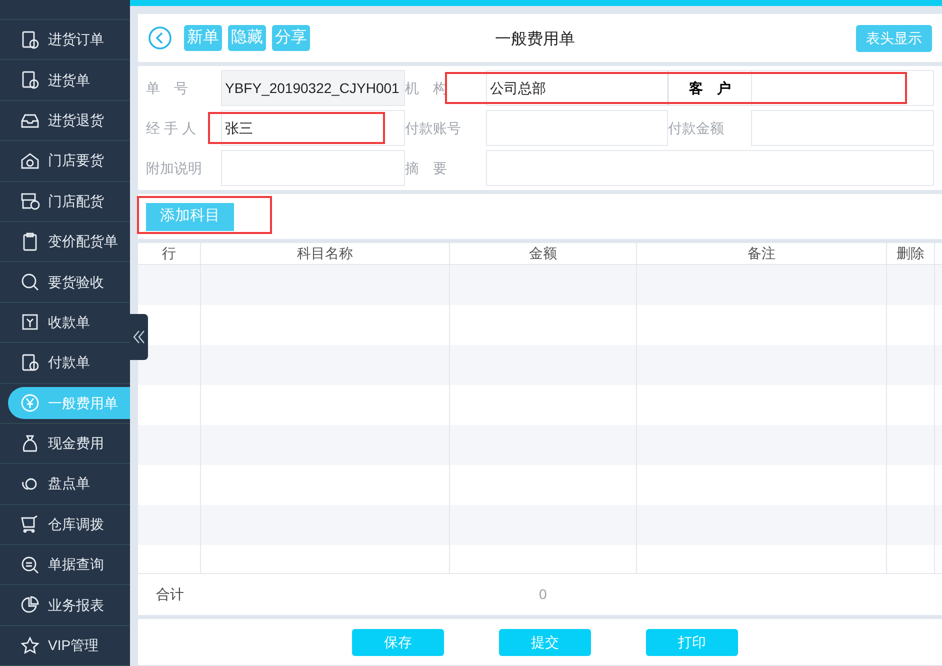 The image size is (942, 666). What do you see at coordinates (69, 484) in the screenshot?
I see `sidebar-item: 盘点单` at bounding box center [69, 484].